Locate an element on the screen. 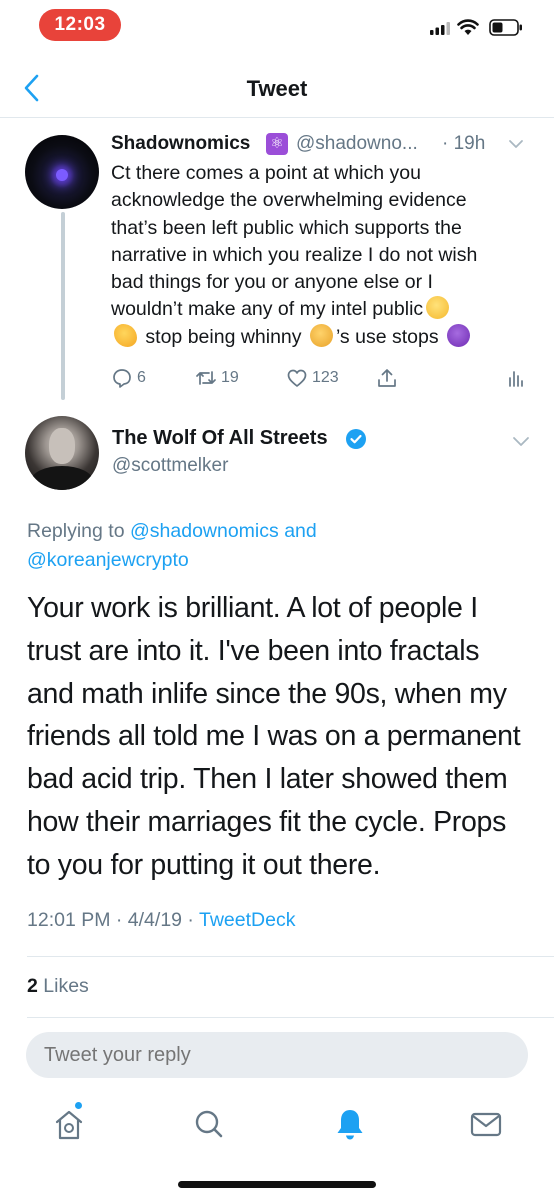  tweet-text-line: wouldn’t make any of my intel public is located at coordinates (316, 309).